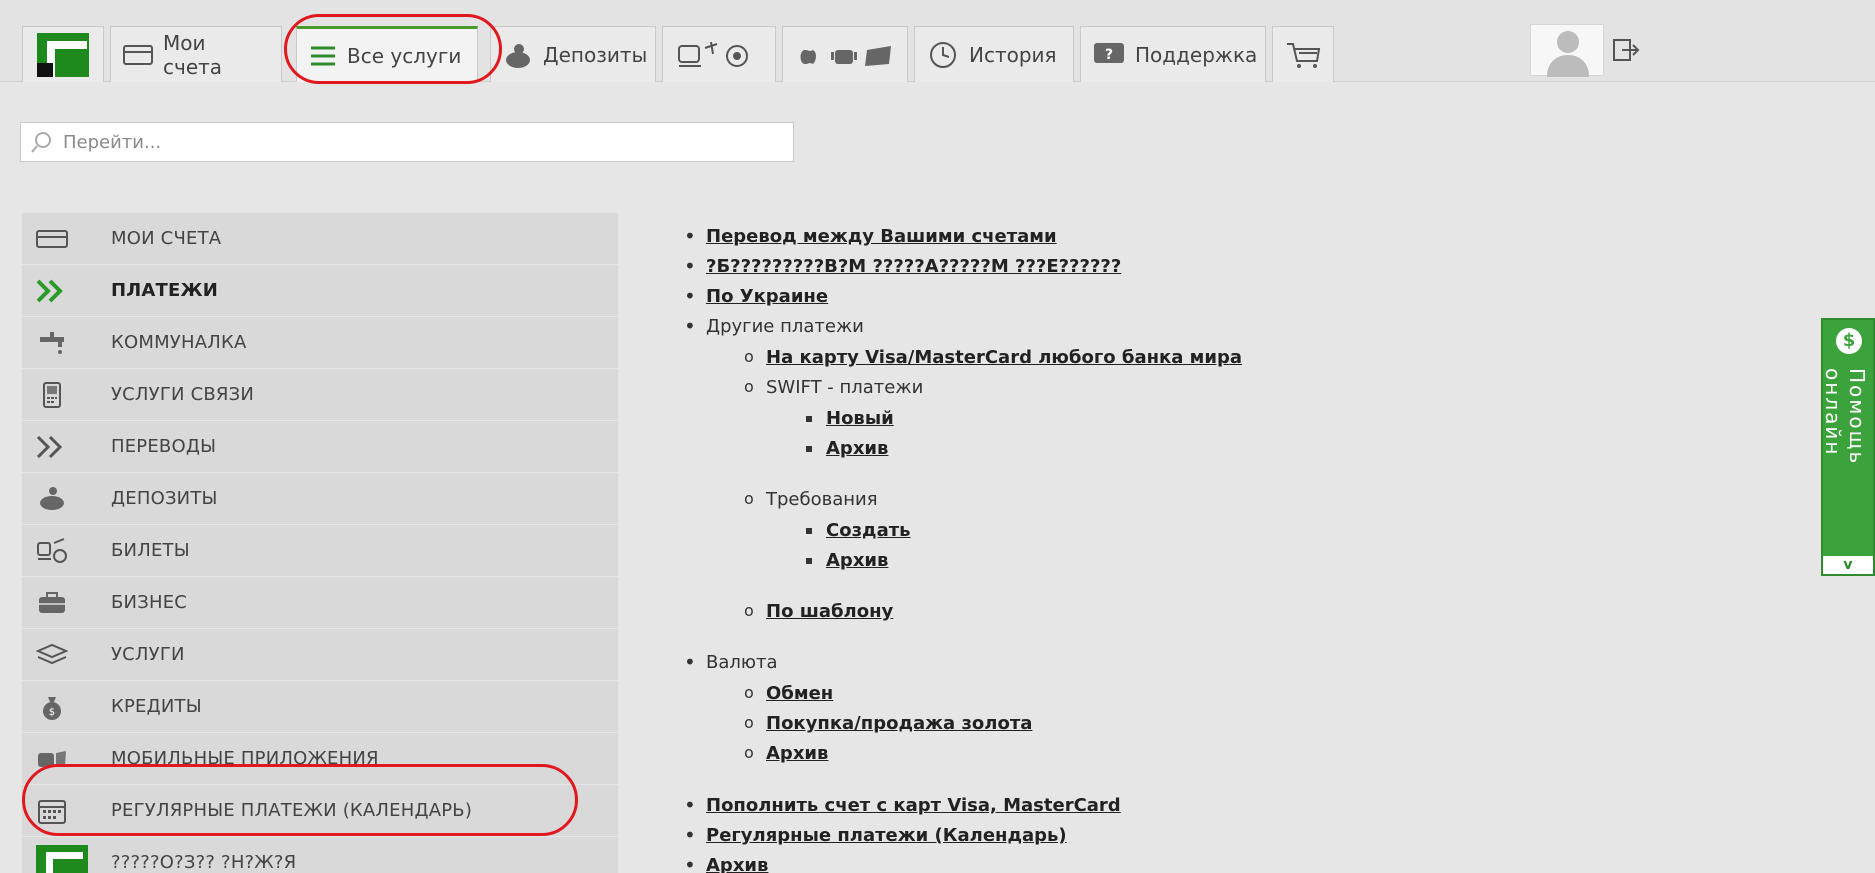 The image size is (1875, 873). I want to click on cart-icon, so click(1304, 55).